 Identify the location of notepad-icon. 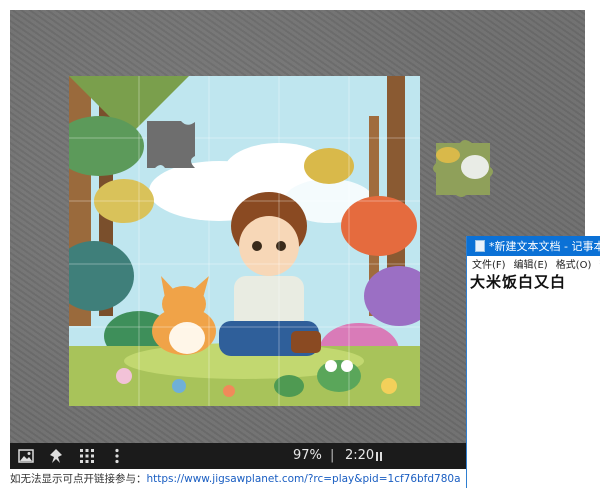
(480, 246).